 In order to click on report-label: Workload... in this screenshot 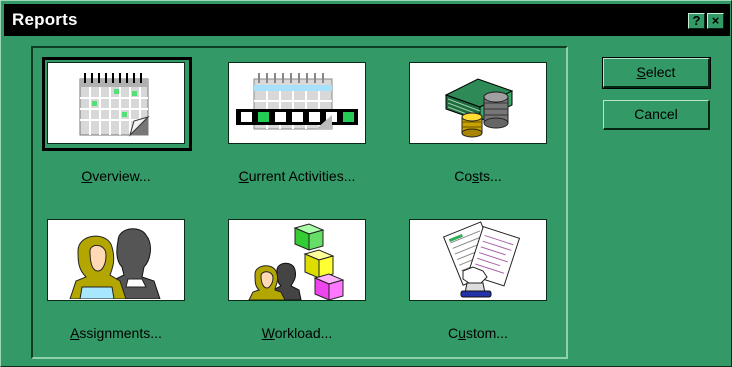, I will do `click(297, 333)`.